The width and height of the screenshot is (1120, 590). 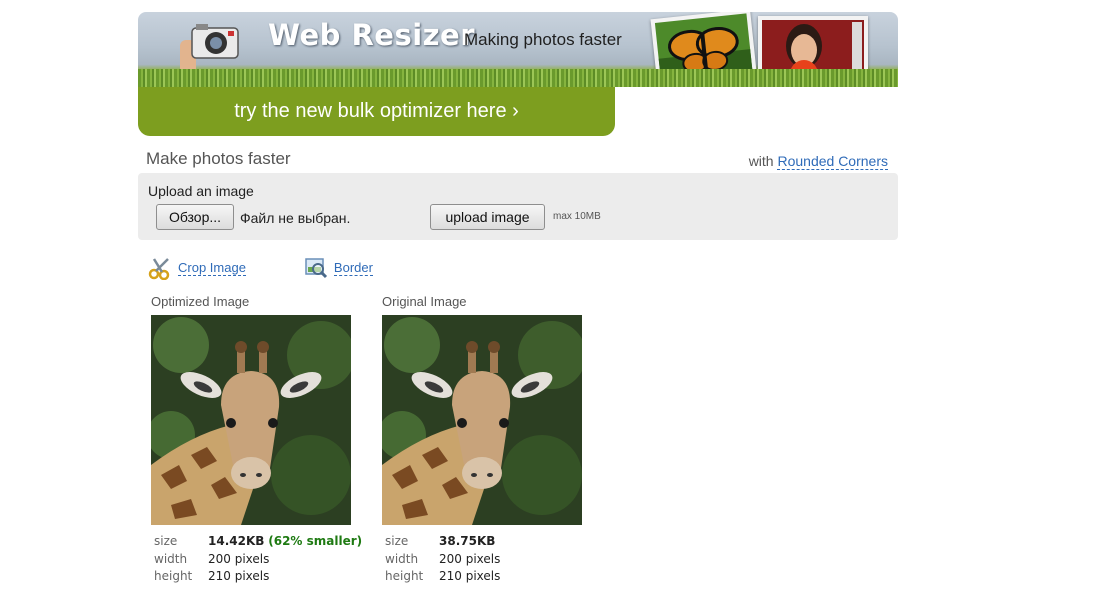 What do you see at coordinates (470, 558) in the screenshot?
I see `original-width: 200 pixels` at bounding box center [470, 558].